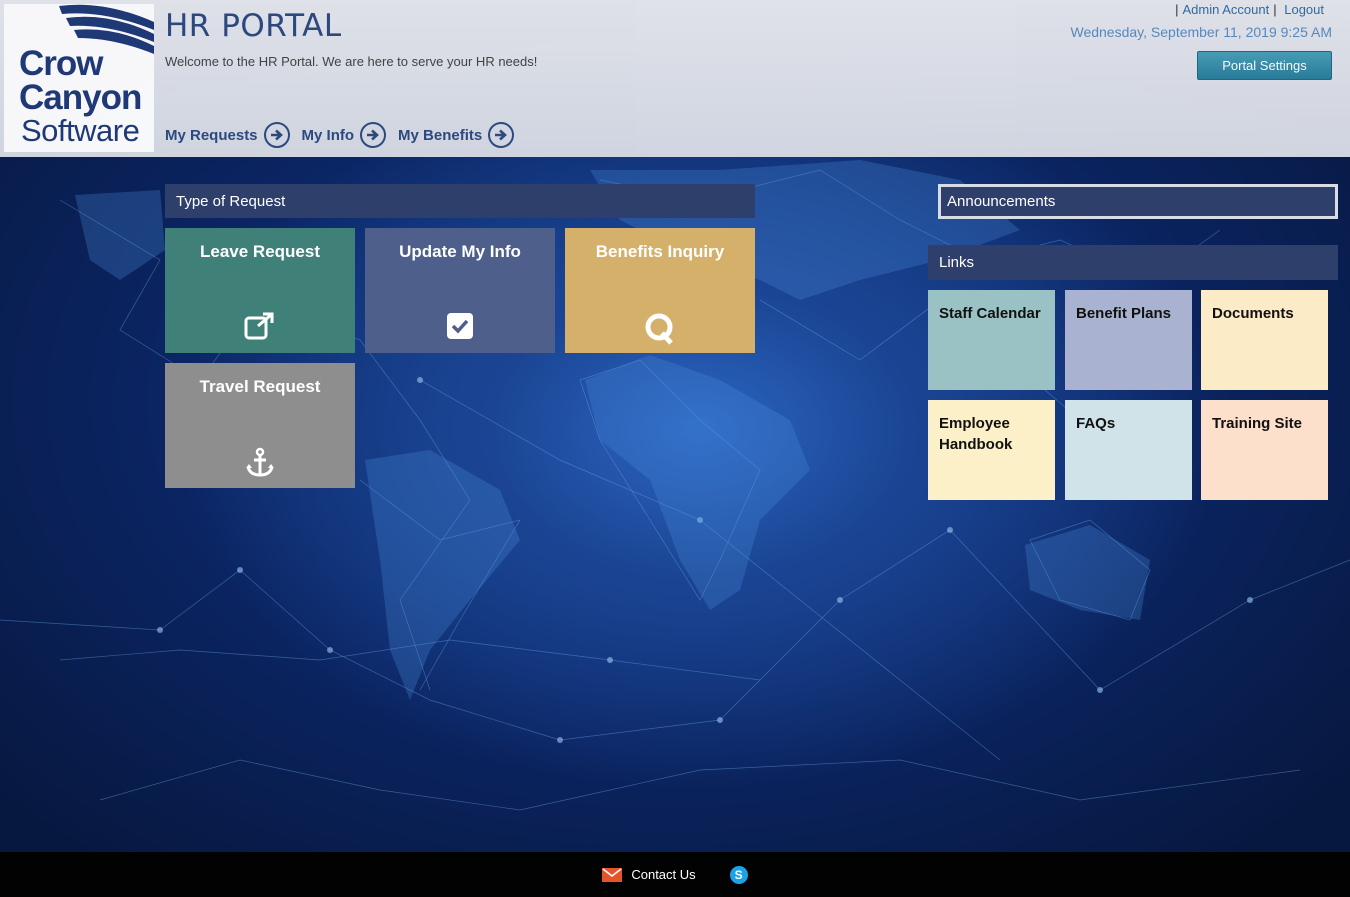  I want to click on nav-my-info: My Info, so click(344, 135).